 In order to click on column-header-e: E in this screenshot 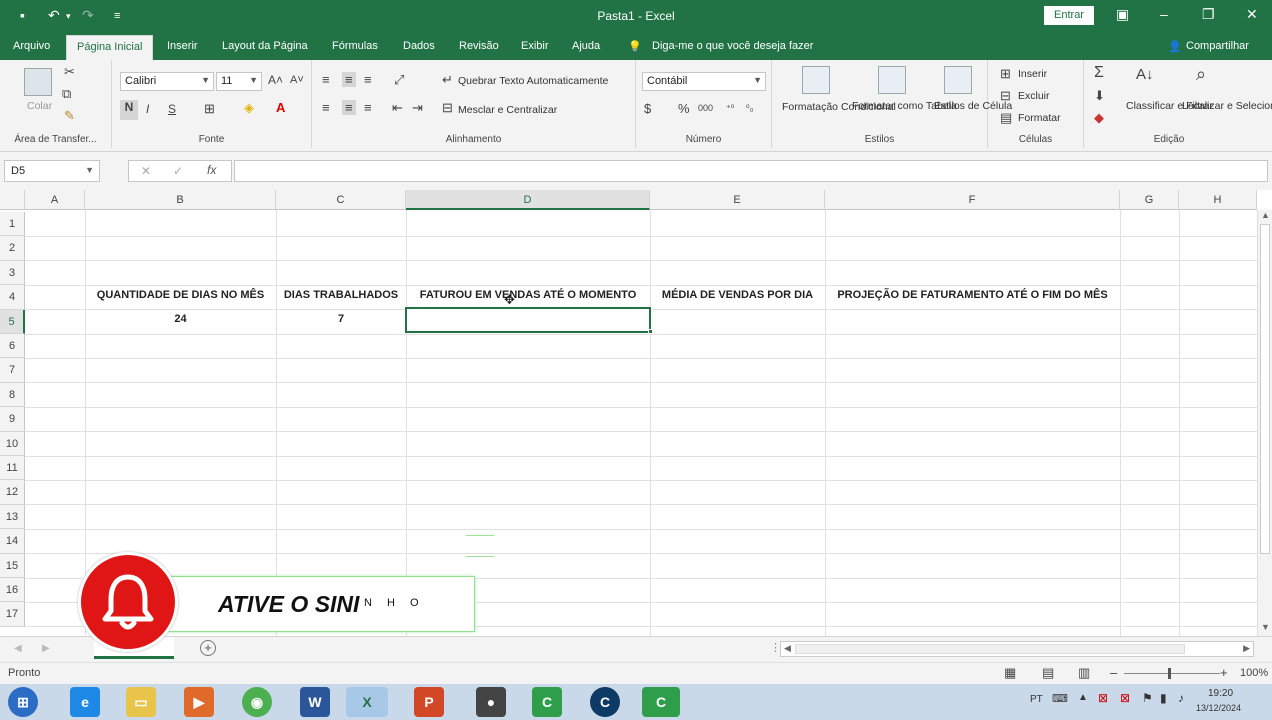, I will do `click(737, 200)`.